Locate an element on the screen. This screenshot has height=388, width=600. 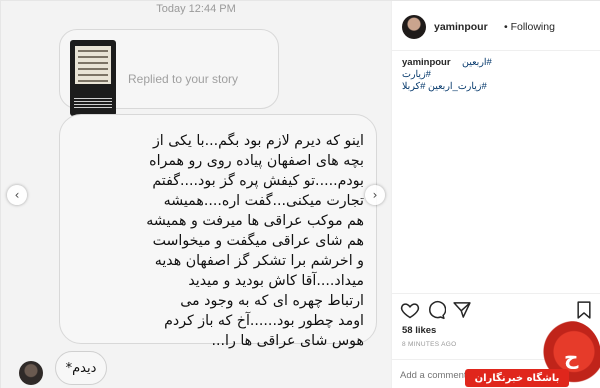
chevron-right-icon: › is located at coordinates (375, 195).